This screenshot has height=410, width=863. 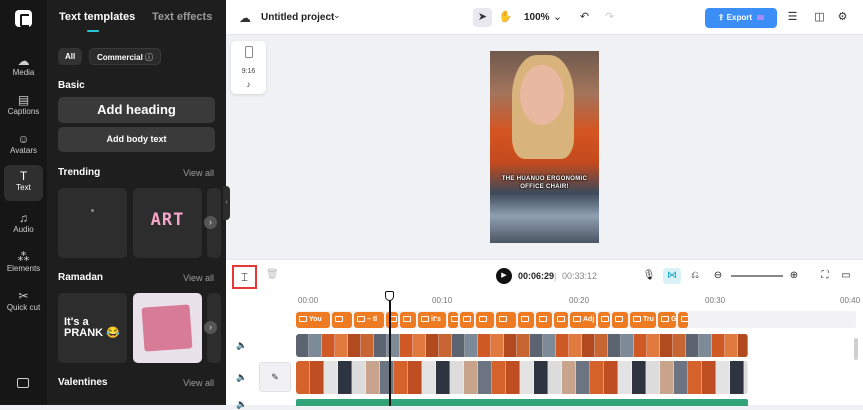 I want to click on rail-item-avatars: ☺ Avatars, so click(x=23, y=146).